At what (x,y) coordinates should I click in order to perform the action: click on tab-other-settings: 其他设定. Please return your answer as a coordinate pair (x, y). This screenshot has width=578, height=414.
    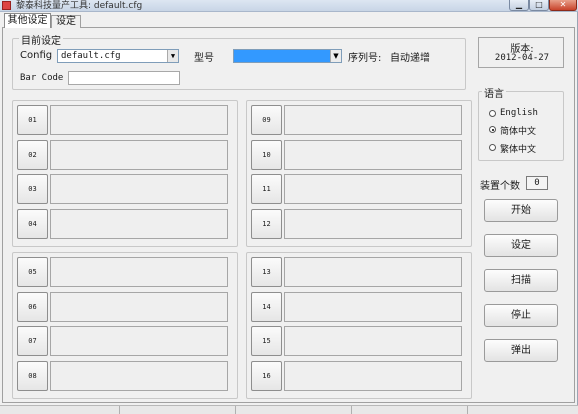
    Looking at the image, I should click on (27, 20).